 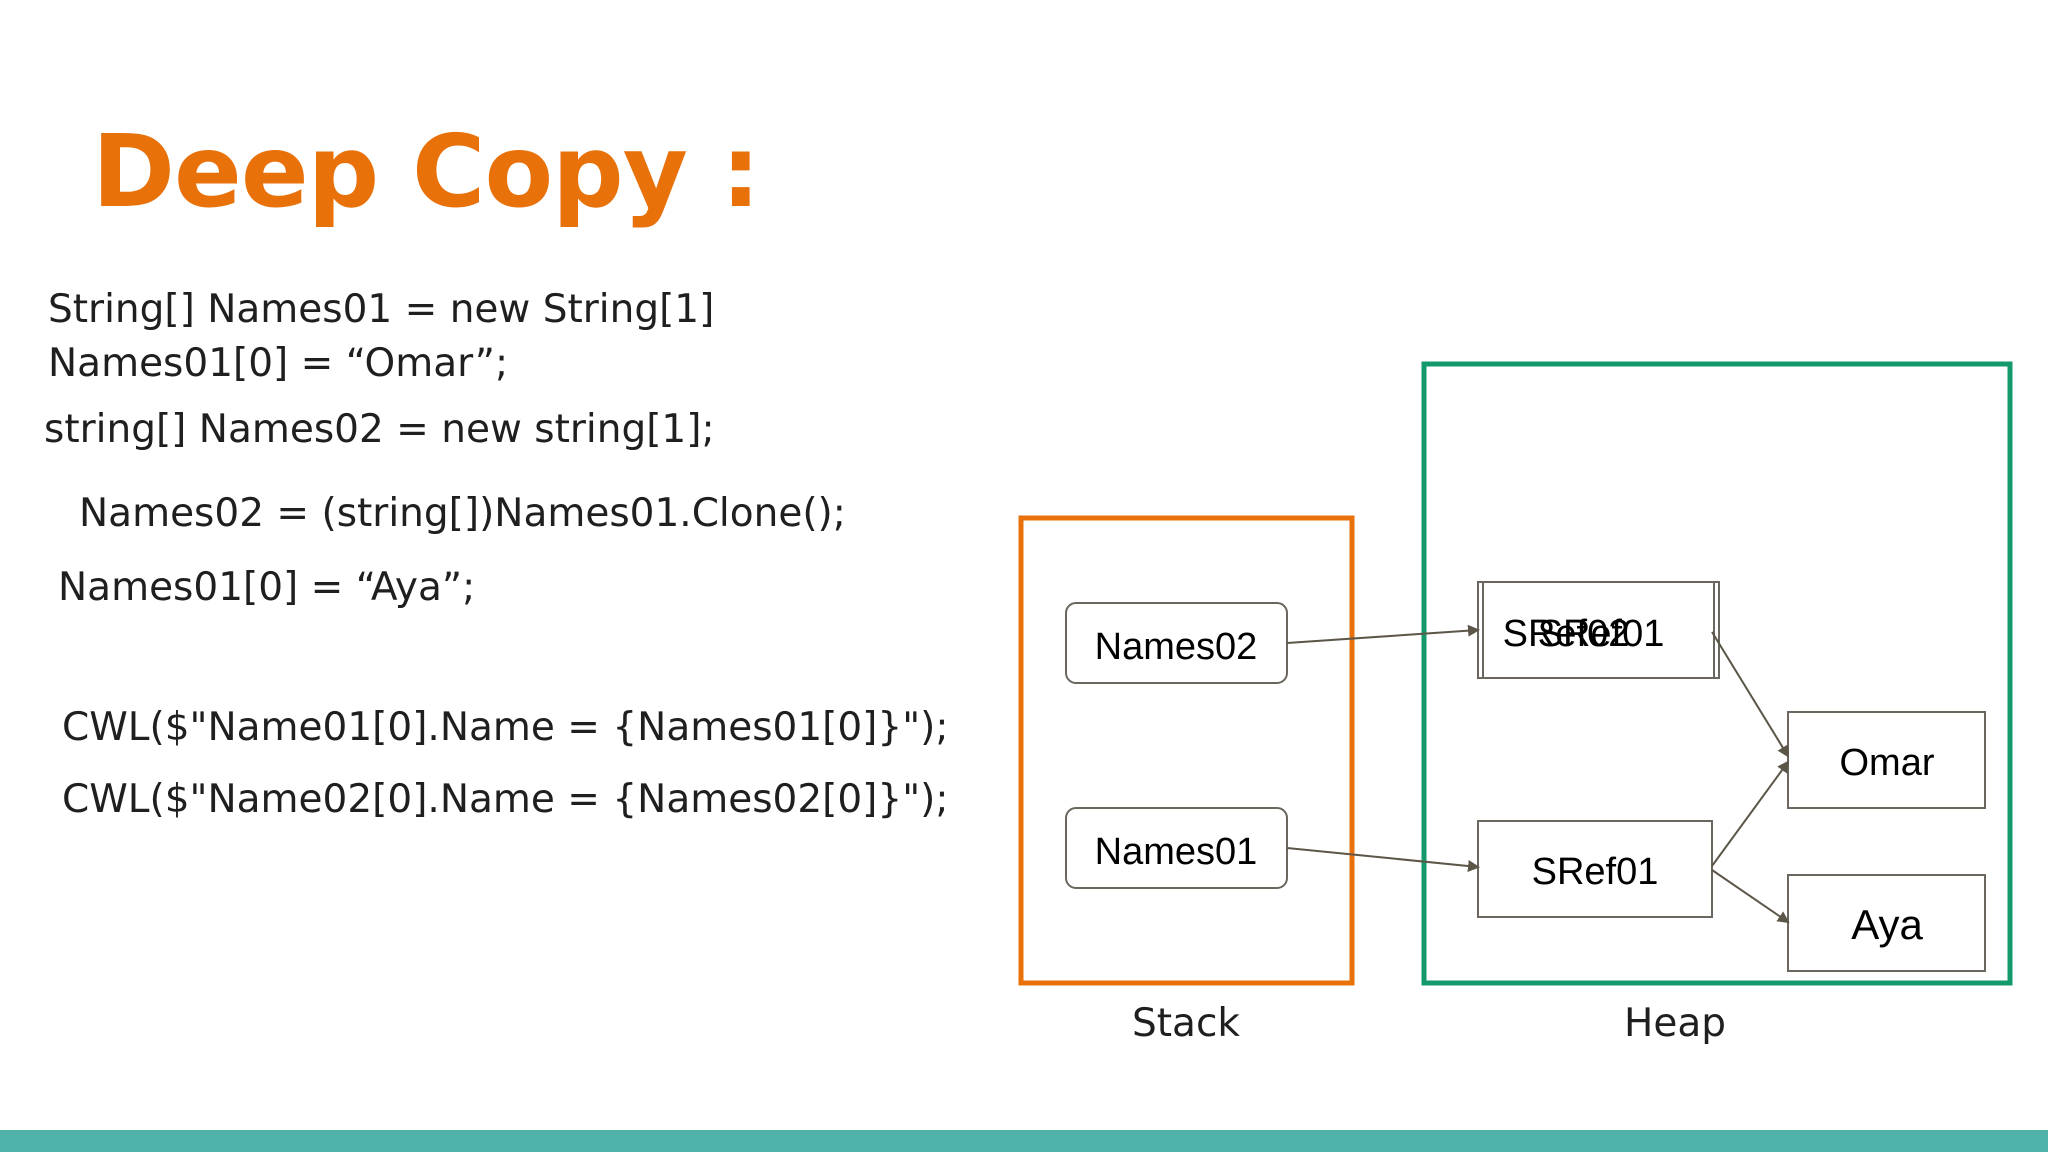 I want to click on heap-node-sref01-lower: SRef01, so click(x=1595, y=869).